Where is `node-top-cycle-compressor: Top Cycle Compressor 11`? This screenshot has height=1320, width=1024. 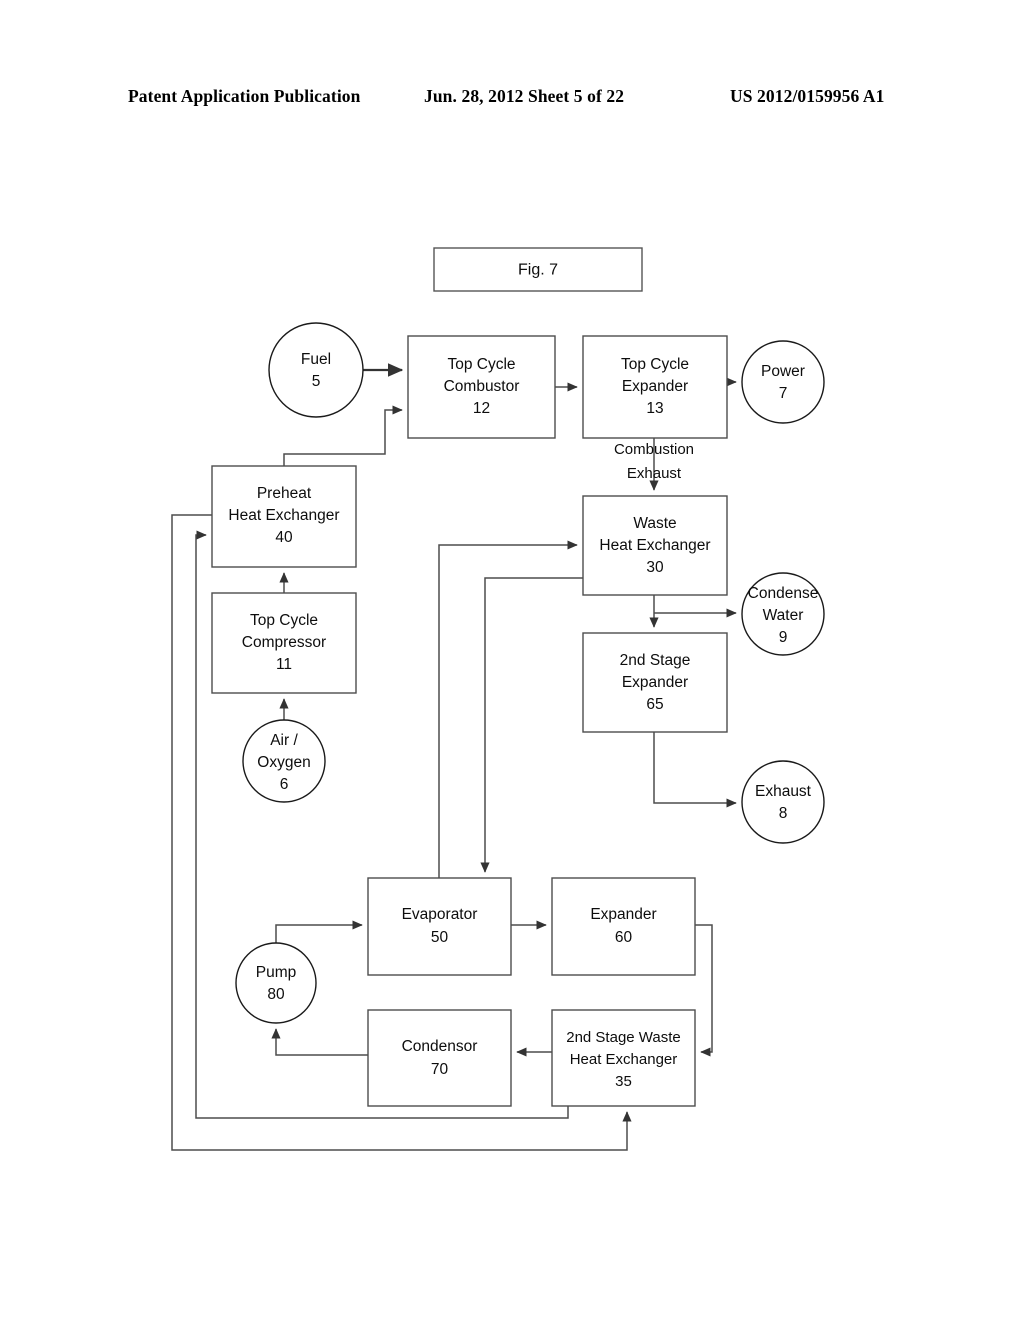
node-top-cycle-compressor: Top Cycle Compressor 11 is located at coordinates (284, 643).